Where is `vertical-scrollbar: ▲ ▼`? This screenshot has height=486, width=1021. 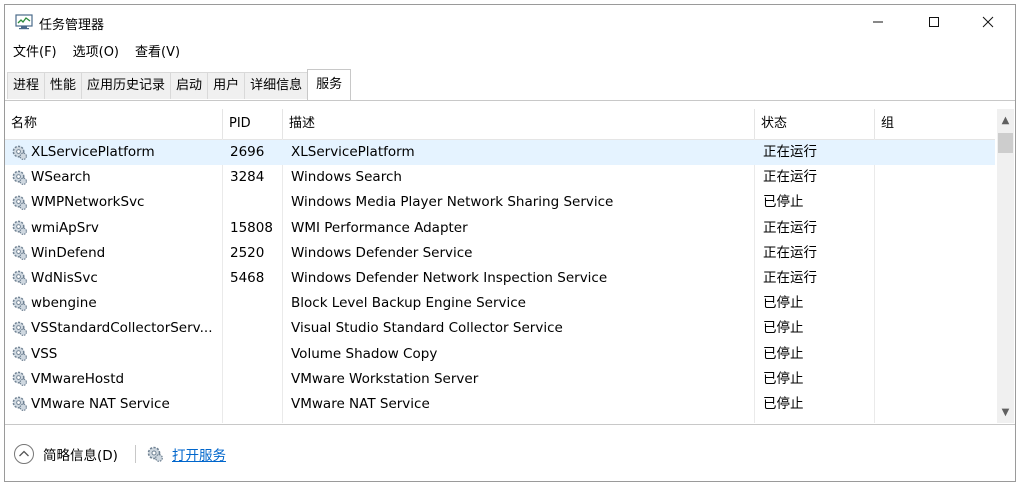 vertical-scrollbar: ▲ ▼ is located at coordinates (1005, 266).